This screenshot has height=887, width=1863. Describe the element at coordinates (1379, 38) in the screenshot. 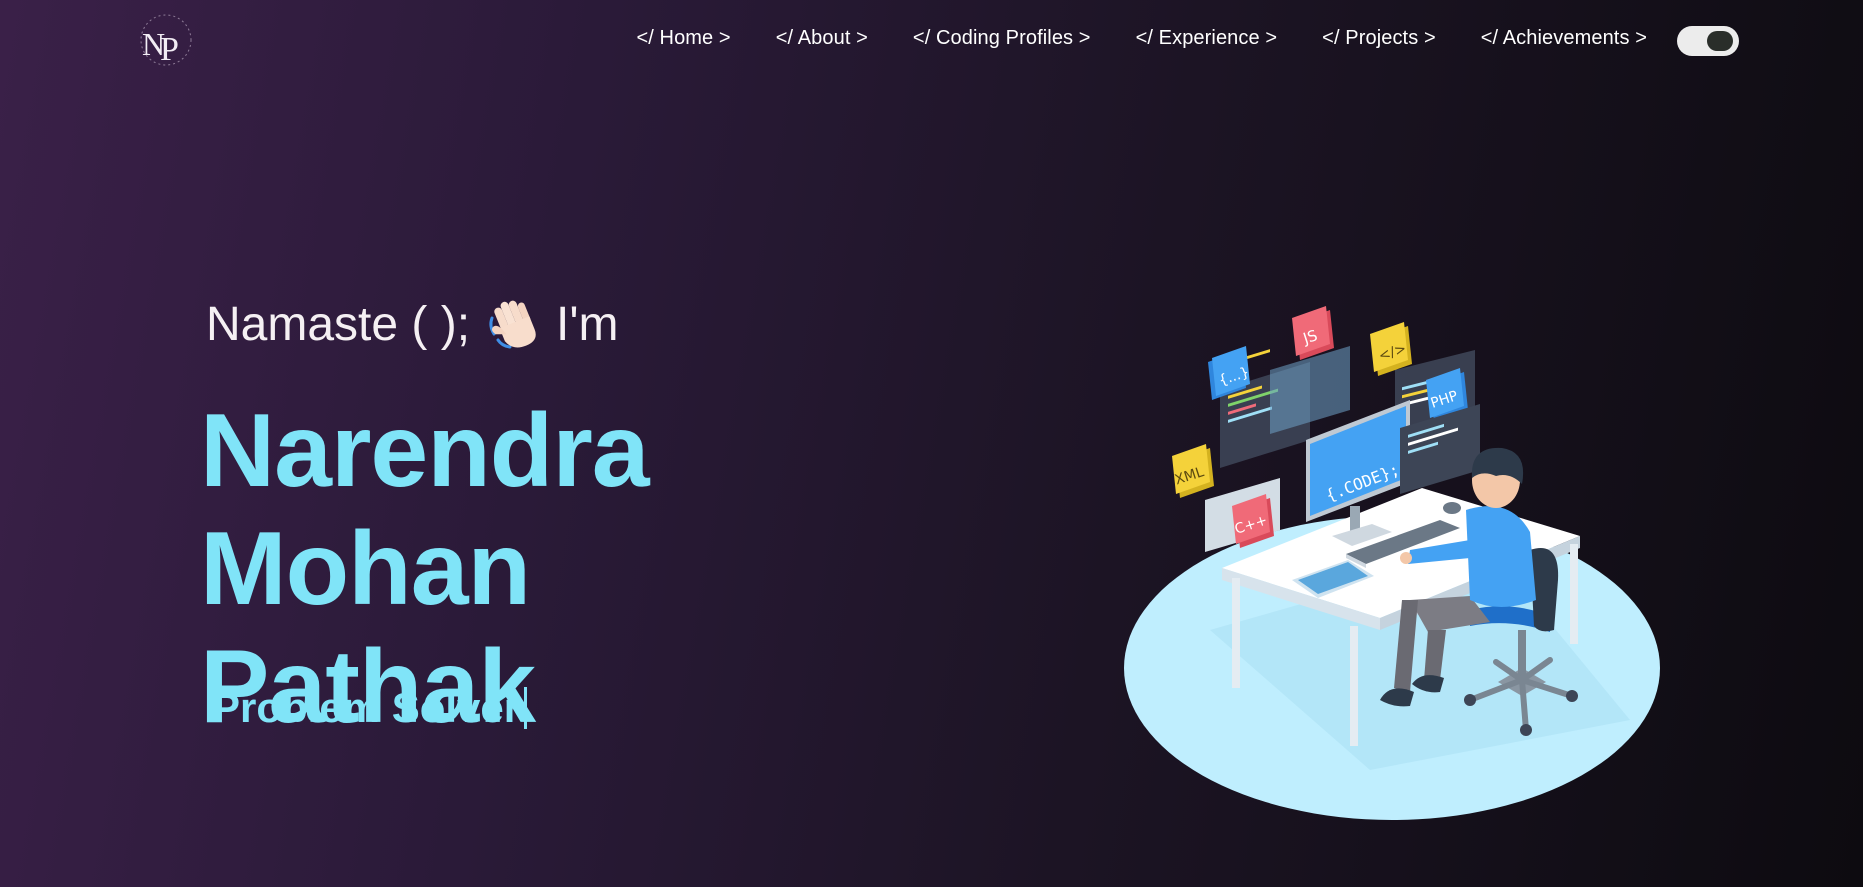

I see `nav-projects: </ Projects >` at that location.